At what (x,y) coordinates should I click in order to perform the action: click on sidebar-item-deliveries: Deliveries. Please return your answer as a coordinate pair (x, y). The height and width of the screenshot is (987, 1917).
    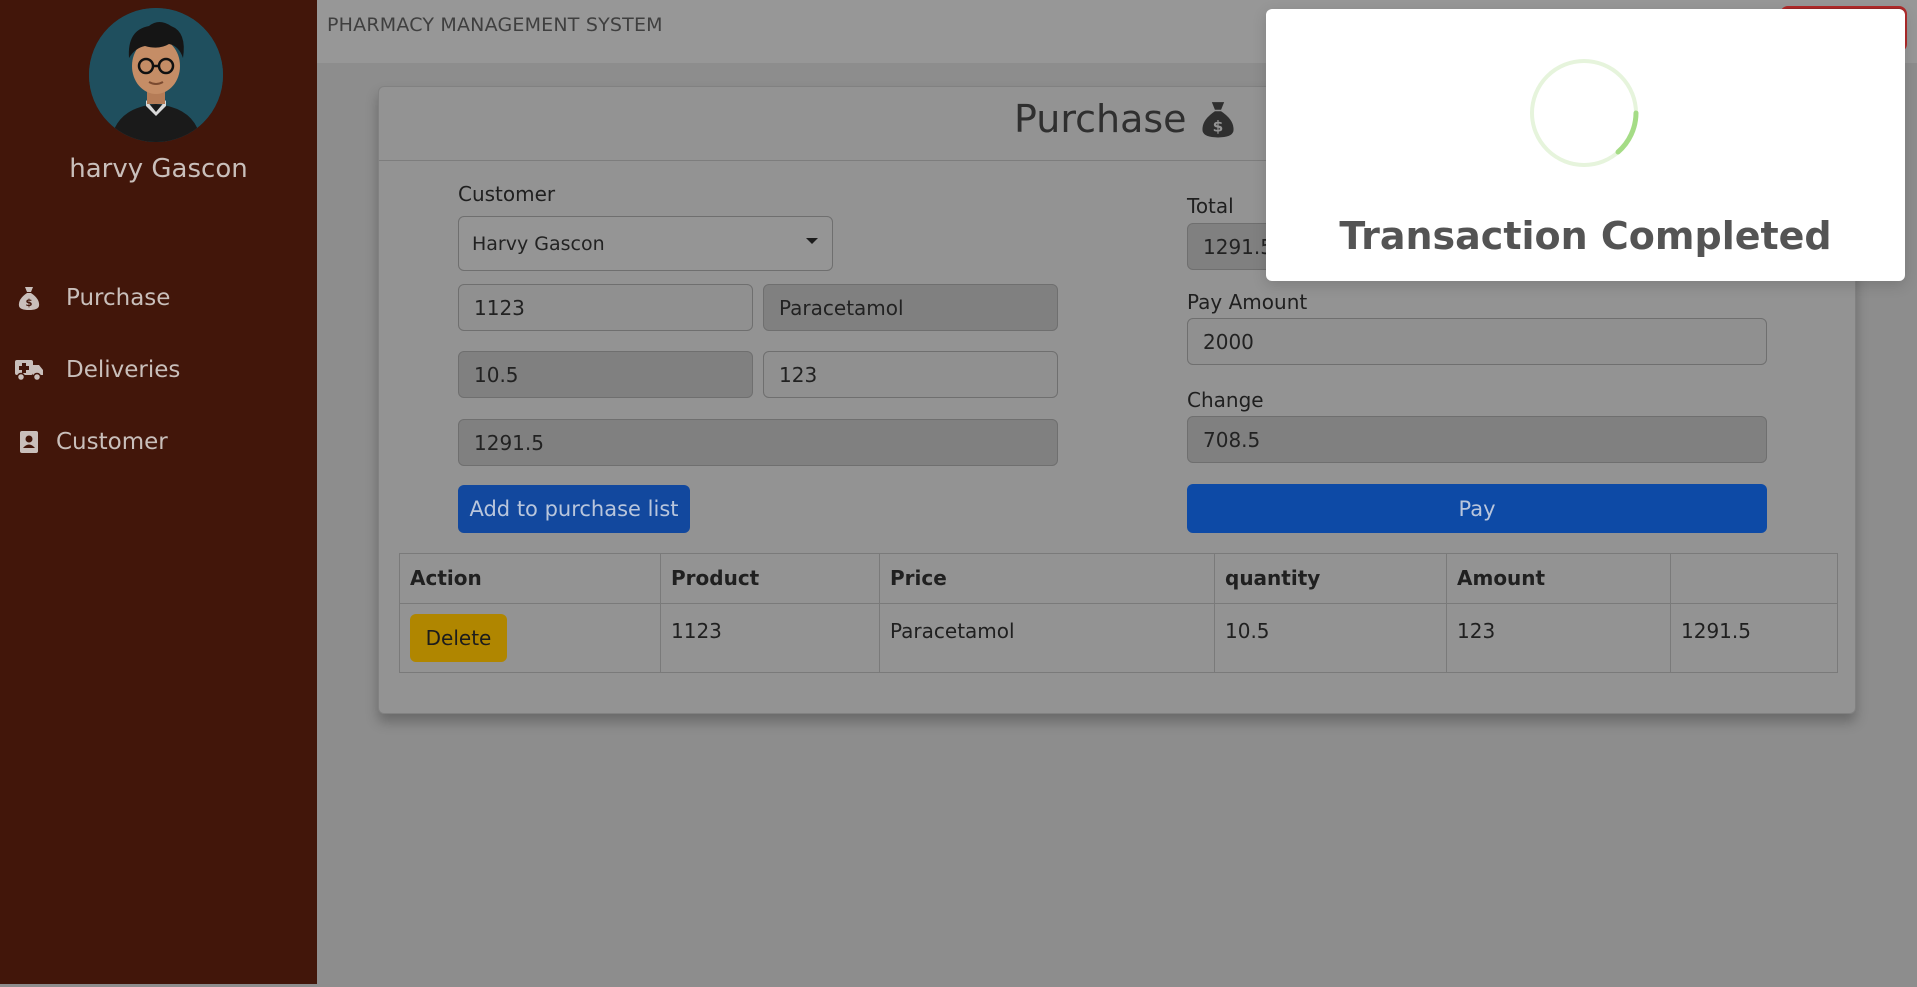
    Looking at the image, I should click on (97, 370).